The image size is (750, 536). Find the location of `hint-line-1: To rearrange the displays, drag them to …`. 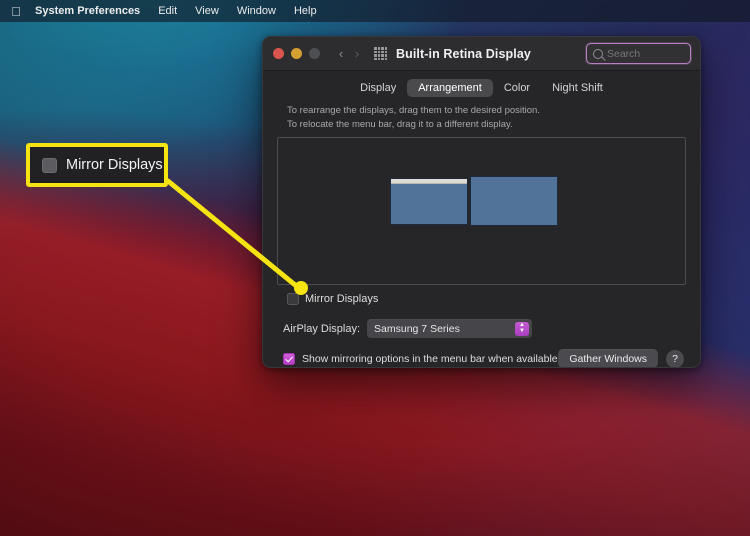

hint-line-1: To rearrange the displays, drag them to … is located at coordinates (413, 110).